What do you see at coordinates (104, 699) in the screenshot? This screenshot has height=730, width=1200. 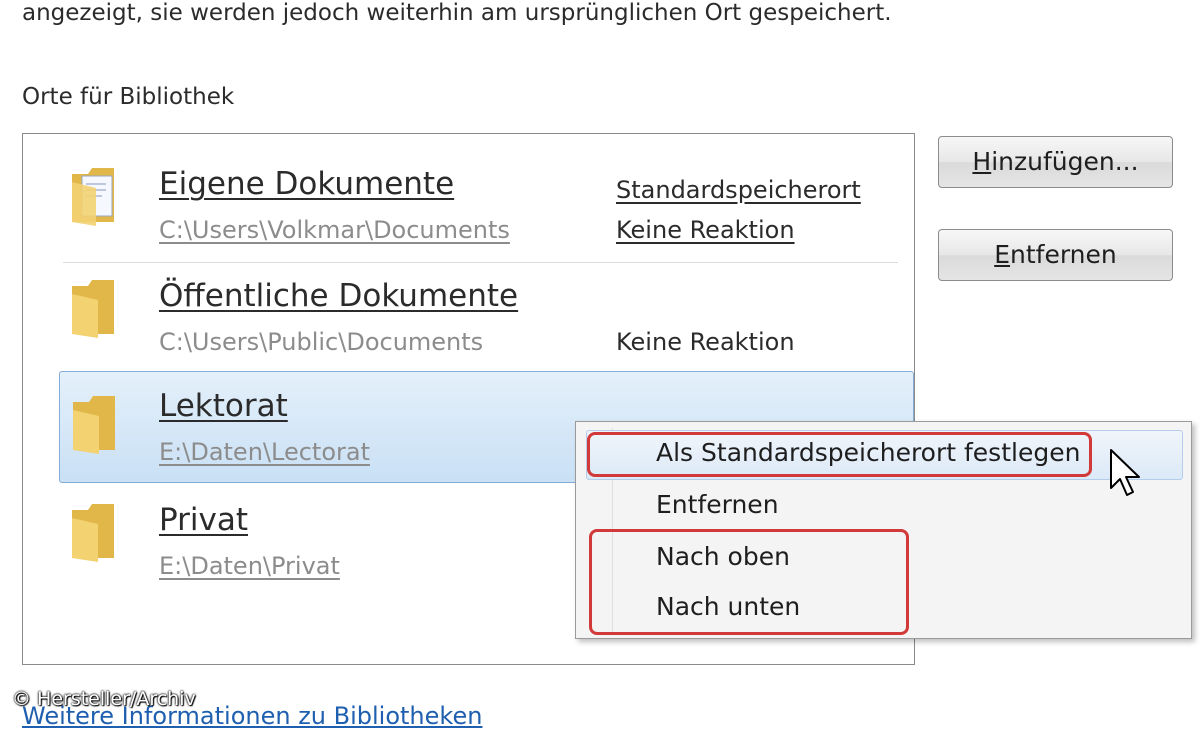 I see `copyright-watermark: © Hersteller/Archiv` at bounding box center [104, 699].